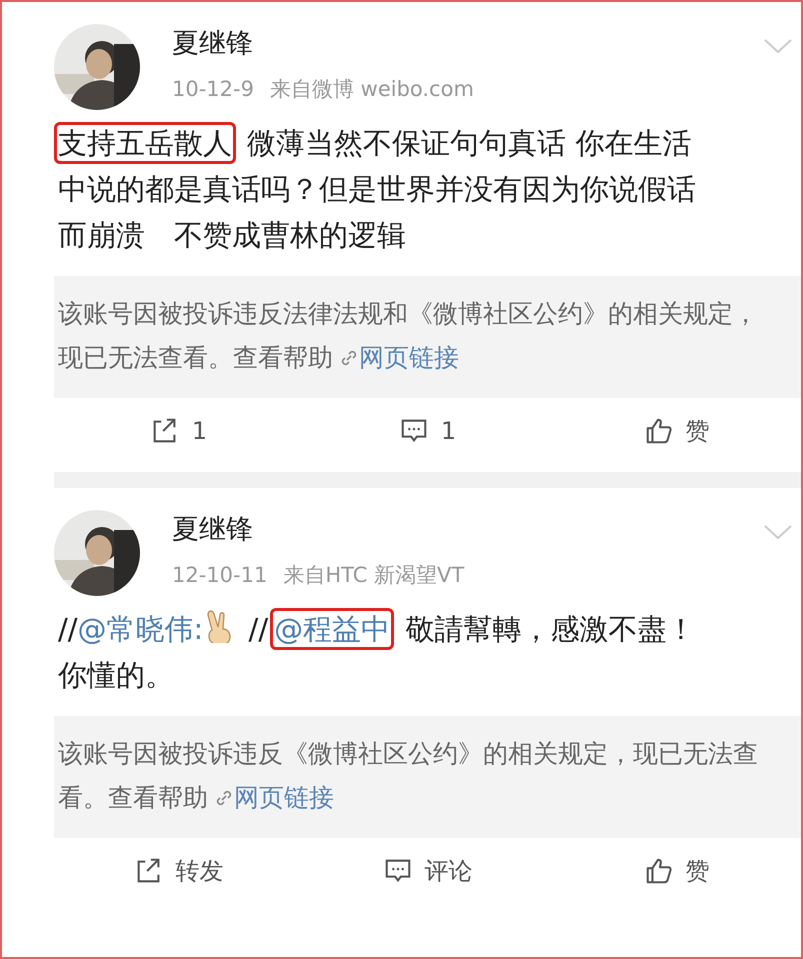 This screenshot has width=803, height=959. Describe the element at coordinates (178, 871) in the screenshot. I see `repost-button: 转发` at that location.